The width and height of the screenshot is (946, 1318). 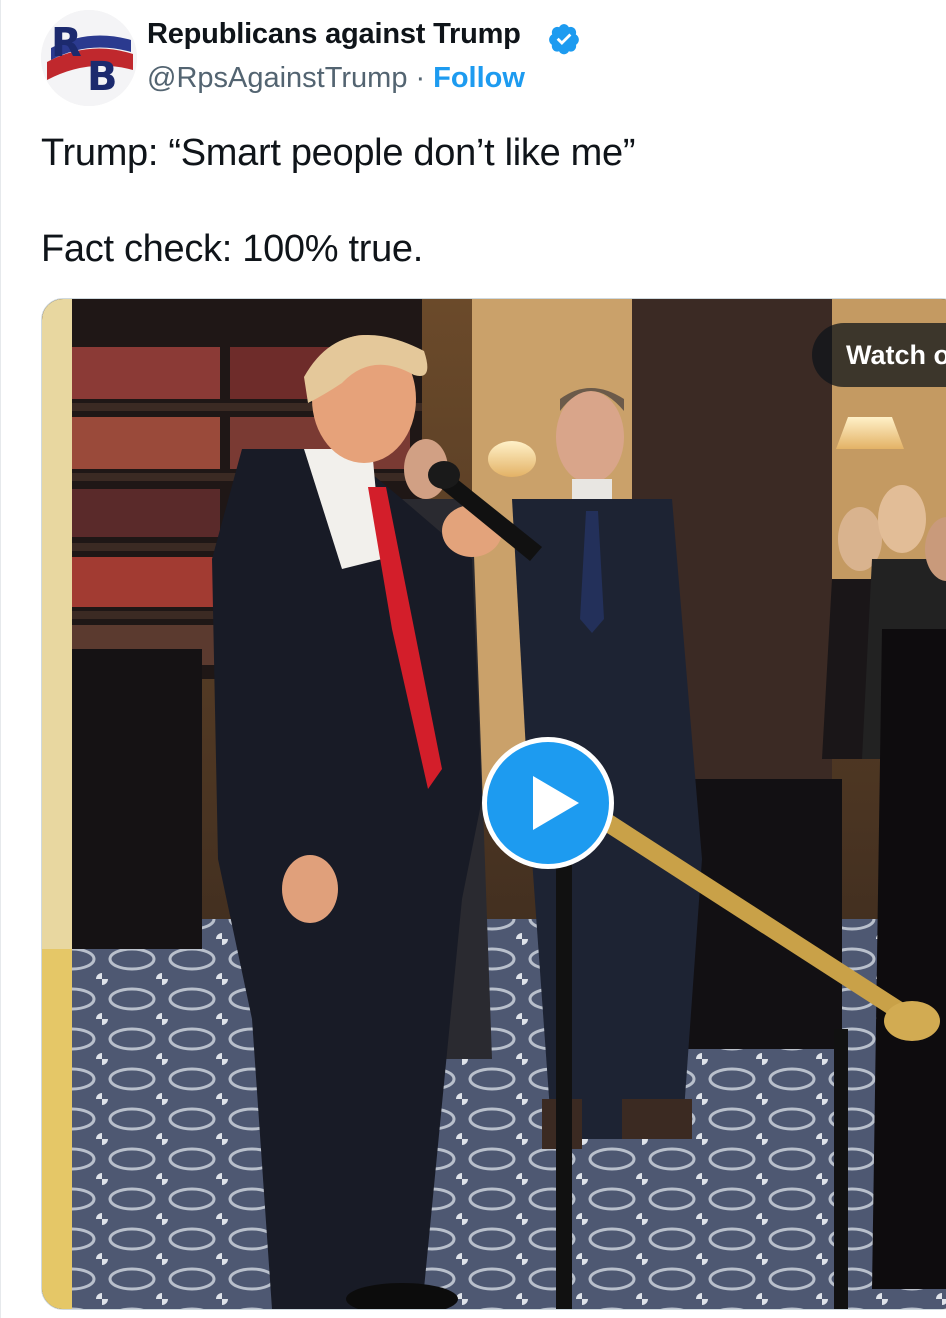 I want to click on verified-badge-icon, so click(x=564, y=39).